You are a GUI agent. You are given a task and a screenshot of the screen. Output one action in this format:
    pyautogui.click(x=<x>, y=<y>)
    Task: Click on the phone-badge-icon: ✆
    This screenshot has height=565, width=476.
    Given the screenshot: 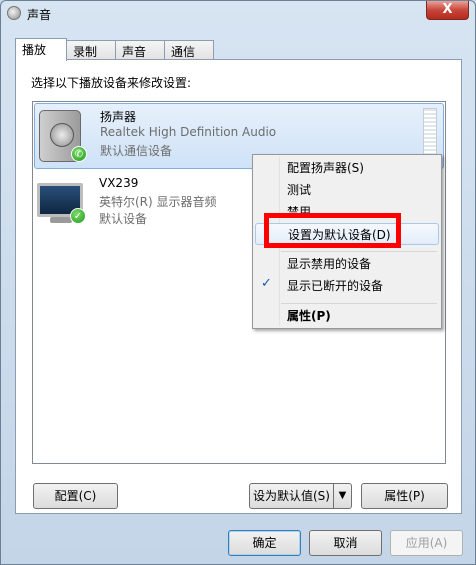 What is the action you would take?
    pyautogui.click(x=79, y=154)
    